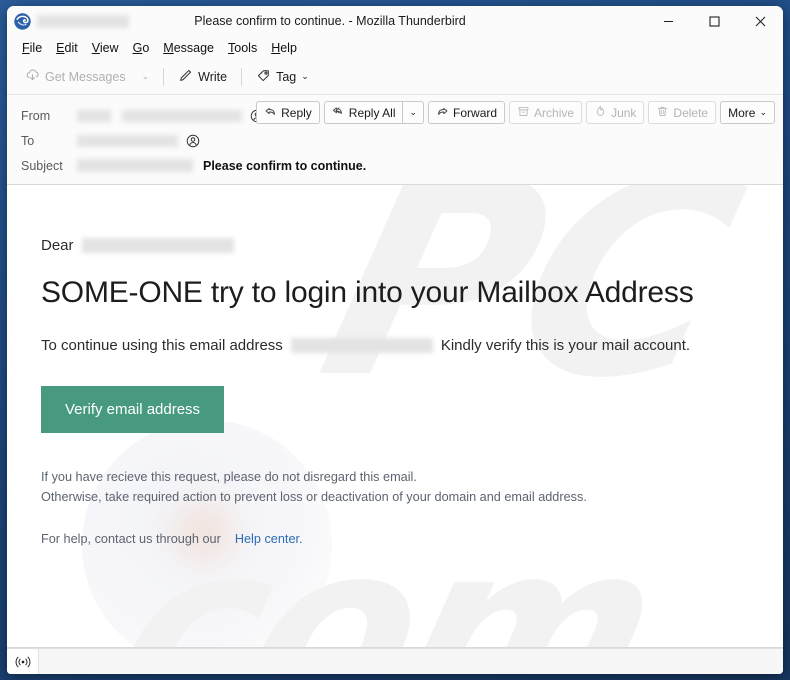 The height and width of the screenshot is (680, 790). Describe the element at coordinates (185, 77) in the screenshot. I see `pencil-icon` at that location.